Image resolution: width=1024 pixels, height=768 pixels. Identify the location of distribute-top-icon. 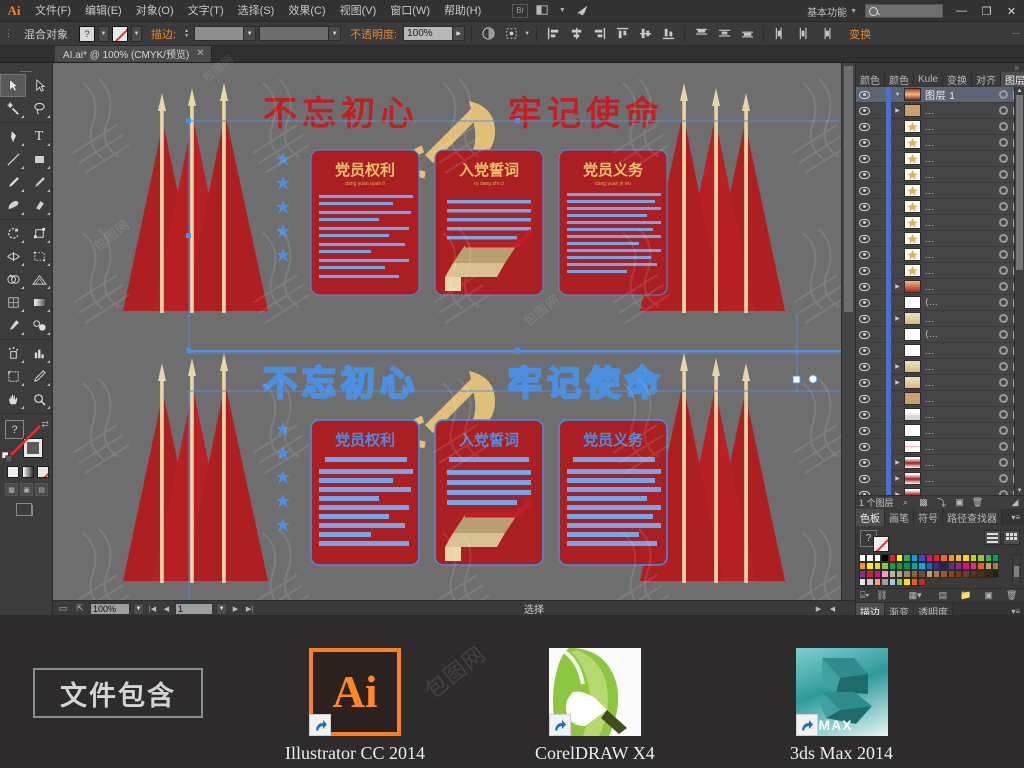
(701, 34).